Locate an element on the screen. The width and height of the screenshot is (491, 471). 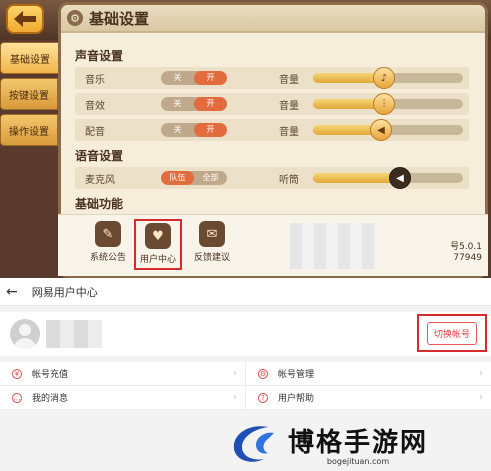
switch-account-button: 切换帐号 is located at coordinates (451, 333).